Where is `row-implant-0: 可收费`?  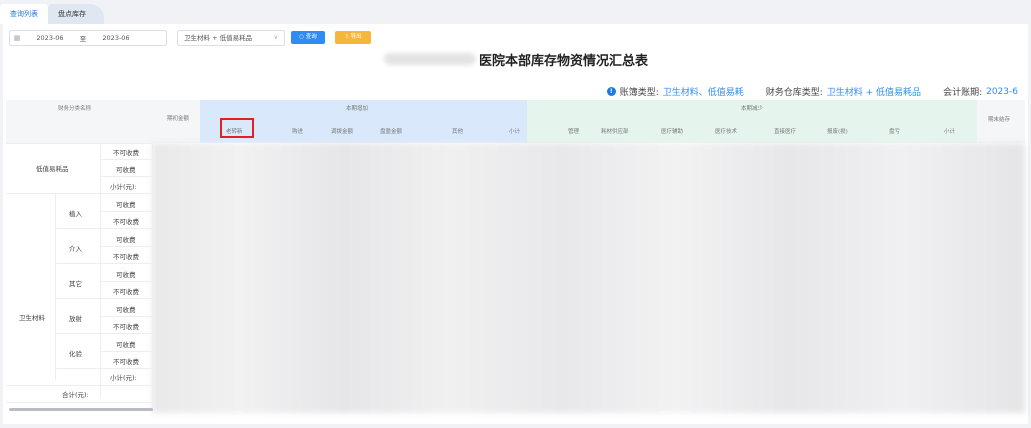 row-implant-0: 可收费 is located at coordinates (126, 205).